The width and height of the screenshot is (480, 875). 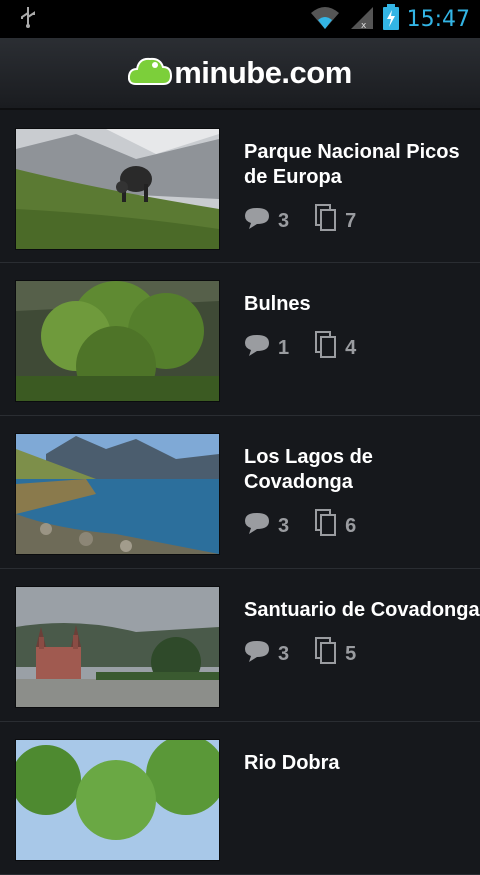 I want to click on wifi-icon, so click(x=325, y=19).